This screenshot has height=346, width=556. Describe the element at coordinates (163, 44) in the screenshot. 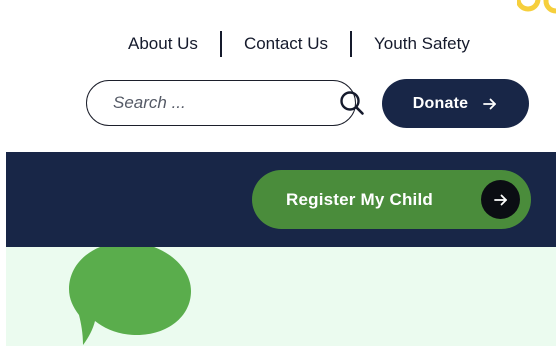

I see `nav-link-about-us: About Us` at that location.